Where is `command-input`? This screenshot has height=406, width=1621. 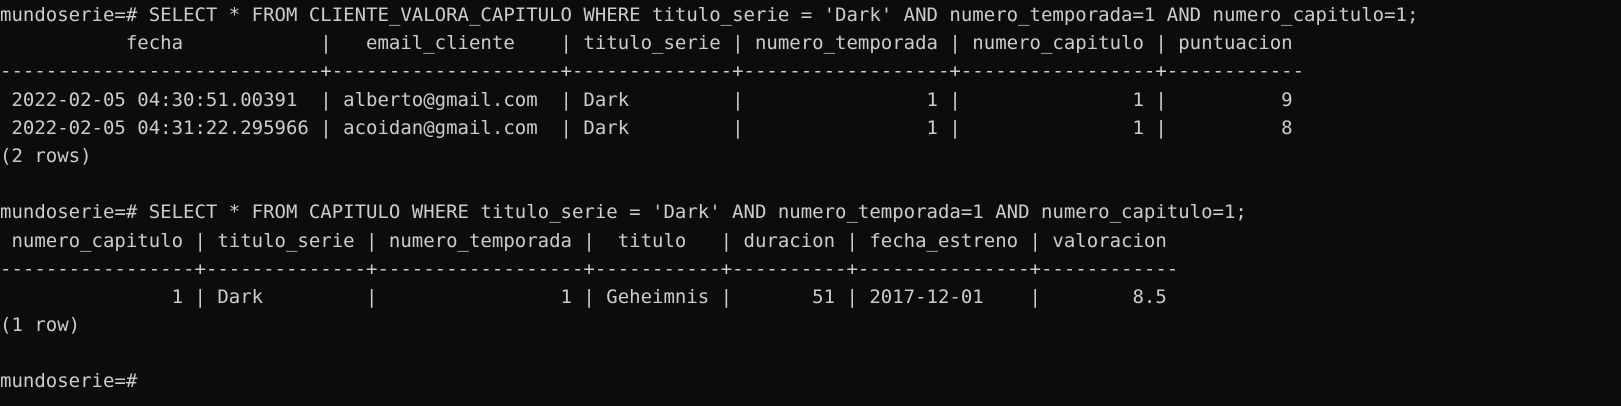
command-input is located at coordinates (144, 380).